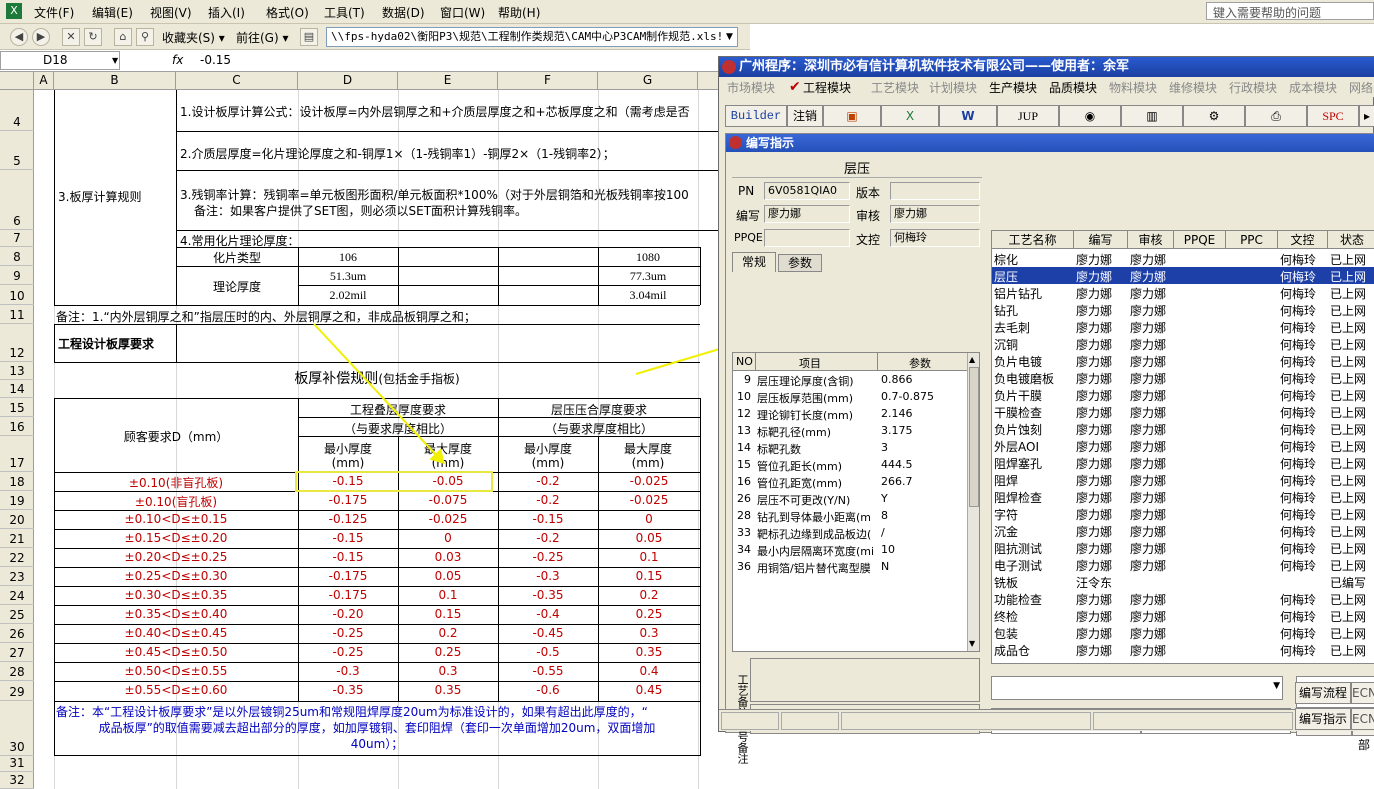  Describe the element at coordinates (177, 60) in the screenshot. I see `function-icon: fx` at that location.